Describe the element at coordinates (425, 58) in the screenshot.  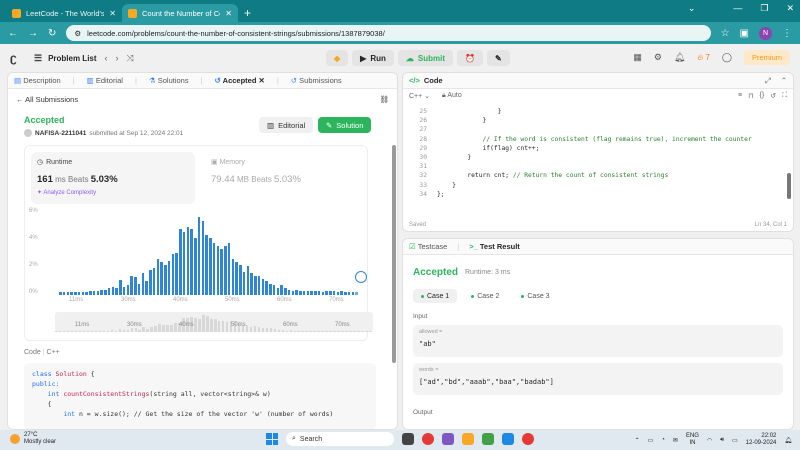
I see `submit-button: ☁ Submit` at that location.